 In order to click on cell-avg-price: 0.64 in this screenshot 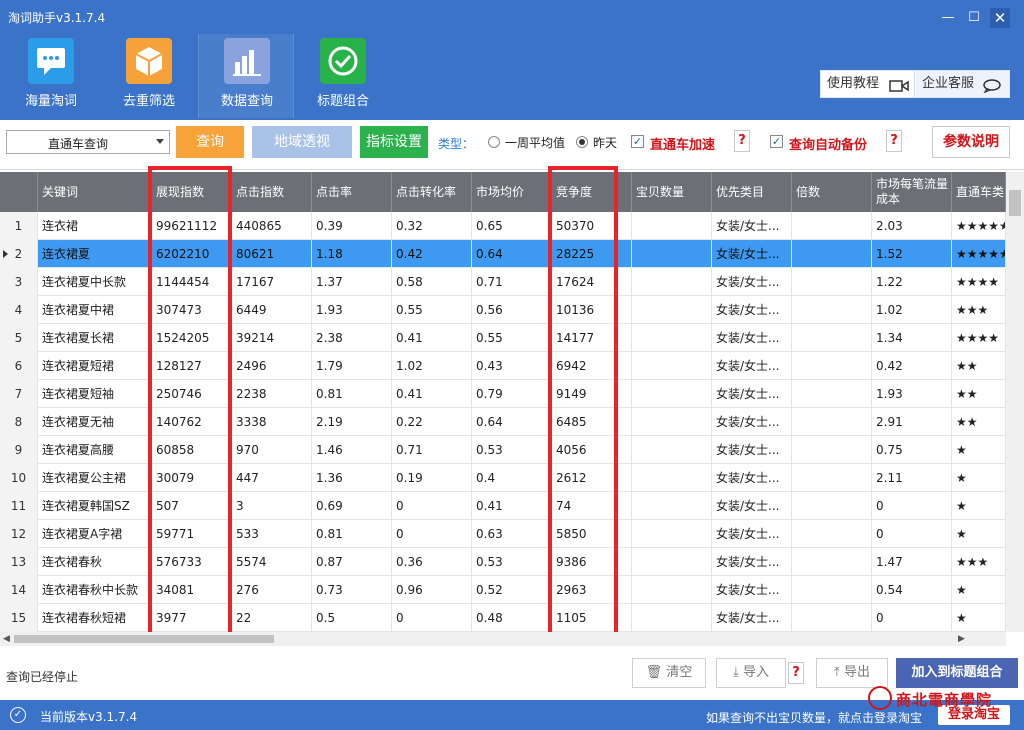, I will do `click(512, 422)`.